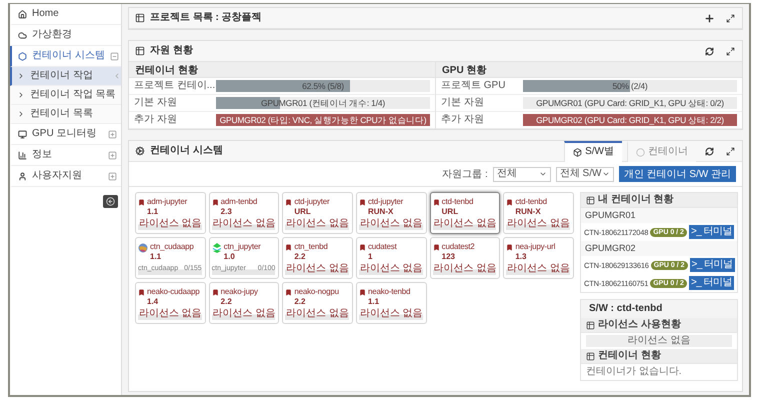 The image size is (757, 400). What do you see at coordinates (323, 86) in the screenshot?
I see `progress-reading: 62.5% (5/8)` at bounding box center [323, 86].